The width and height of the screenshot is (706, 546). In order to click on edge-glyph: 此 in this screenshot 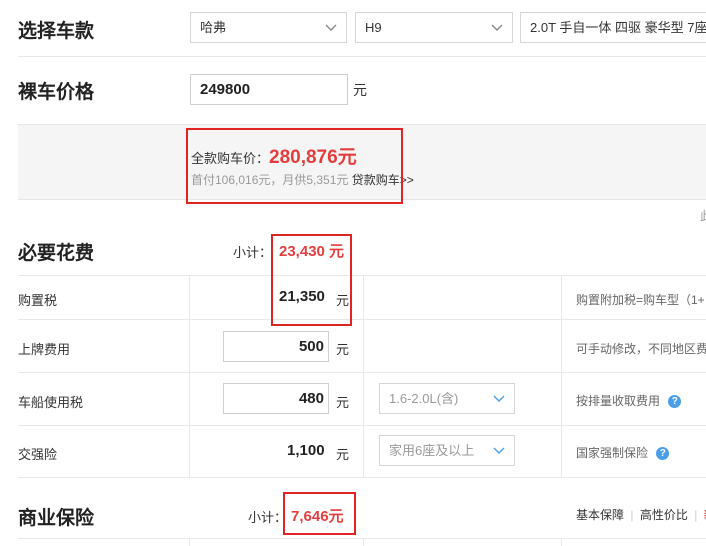, I will do `click(703, 215)`.